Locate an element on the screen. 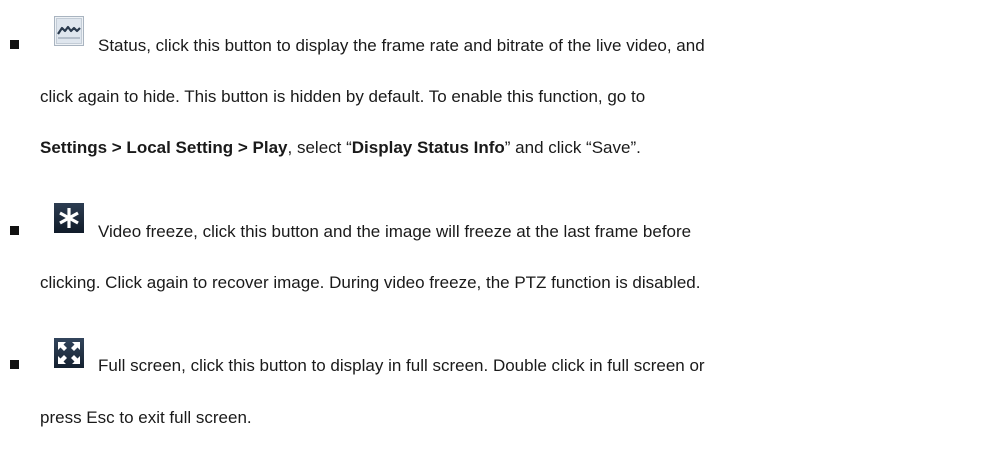 The height and width of the screenshot is (473, 988). settings-path: Settings > Local Setting > Play is located at coordinates (164, 147).